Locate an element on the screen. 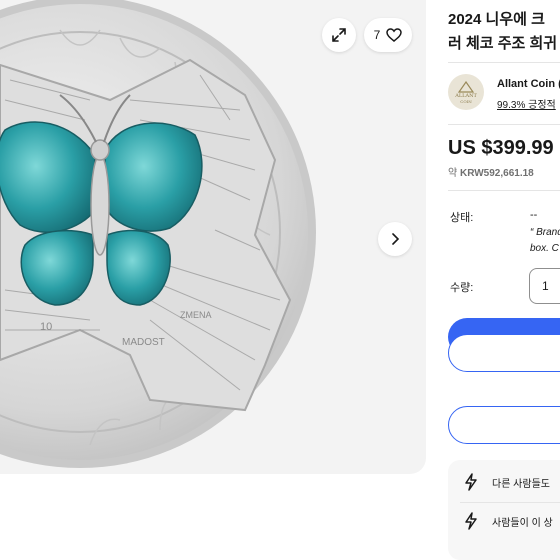 The height and width of the screenshot is (560, 560). approx-prefix: 약 is located at coordinates (454, 173).